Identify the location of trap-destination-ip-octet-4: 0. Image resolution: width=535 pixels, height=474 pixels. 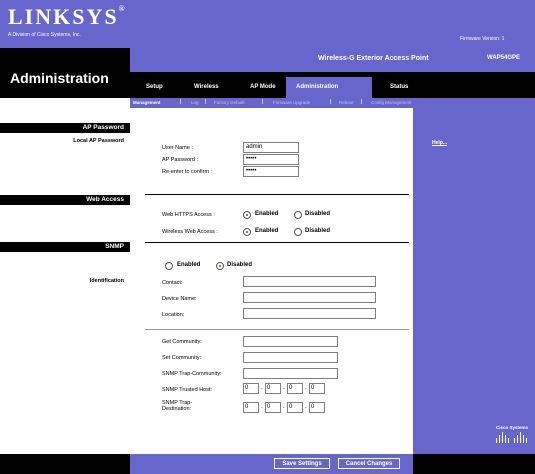
(317, 407).